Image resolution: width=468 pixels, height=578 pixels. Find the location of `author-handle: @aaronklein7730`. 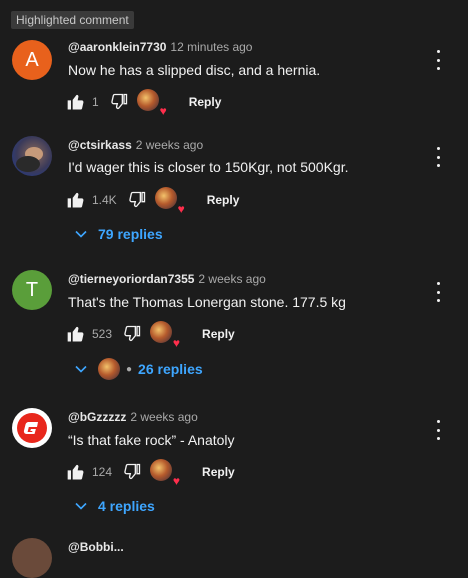

author-handle: @aaronklein7730 is located at coordinates (117, 47).